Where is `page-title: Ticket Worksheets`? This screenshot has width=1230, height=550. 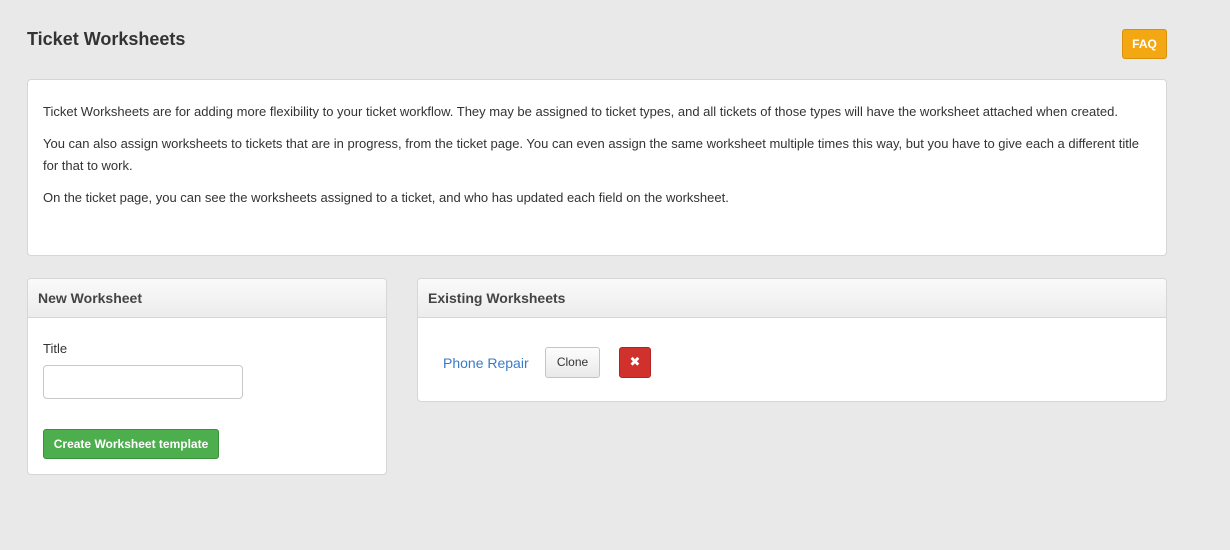 page-title: Ticket Worksheets is located at coordinates (106, 39).